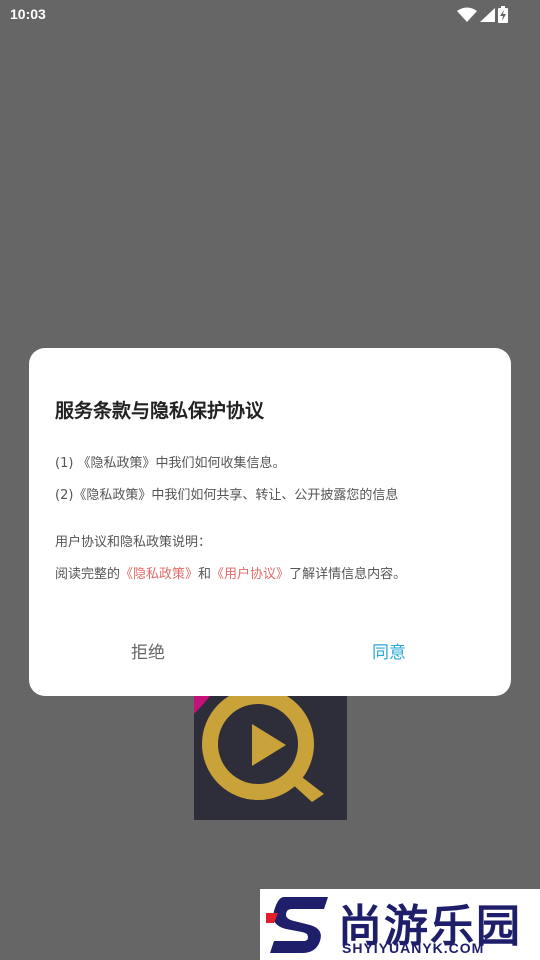  I want to click on status-bar: 10:03, so click(270, 16).